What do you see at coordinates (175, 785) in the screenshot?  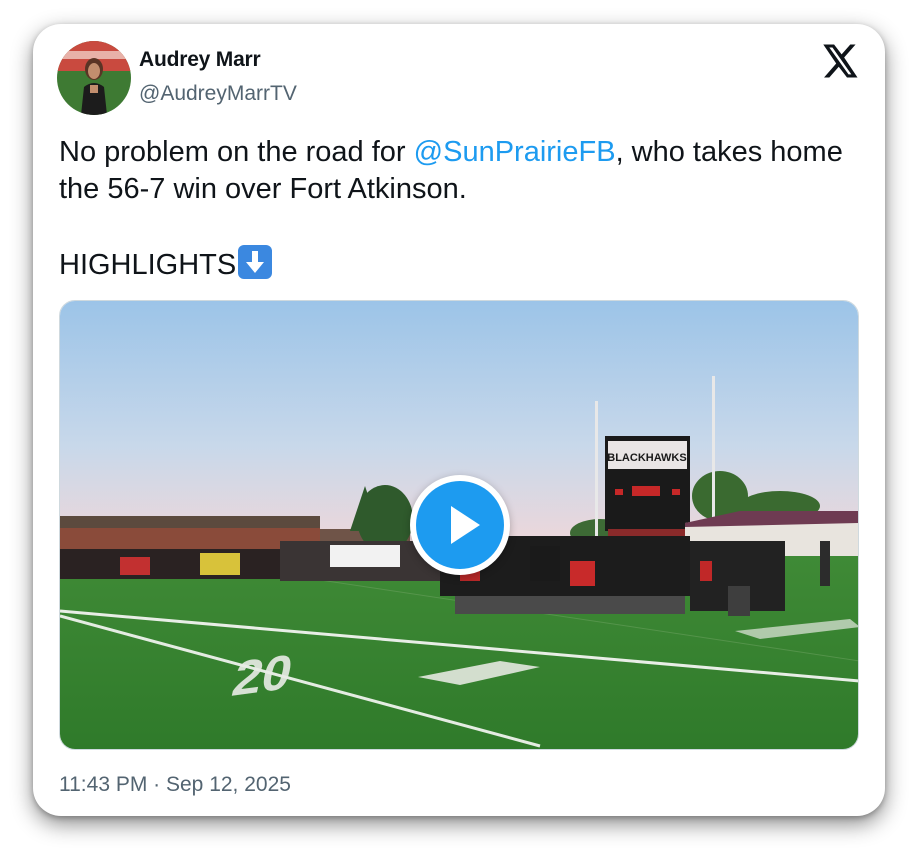 I see `timestamp: 11:43 PM · Sep 12, 2025` at bounding box center [175, 785].